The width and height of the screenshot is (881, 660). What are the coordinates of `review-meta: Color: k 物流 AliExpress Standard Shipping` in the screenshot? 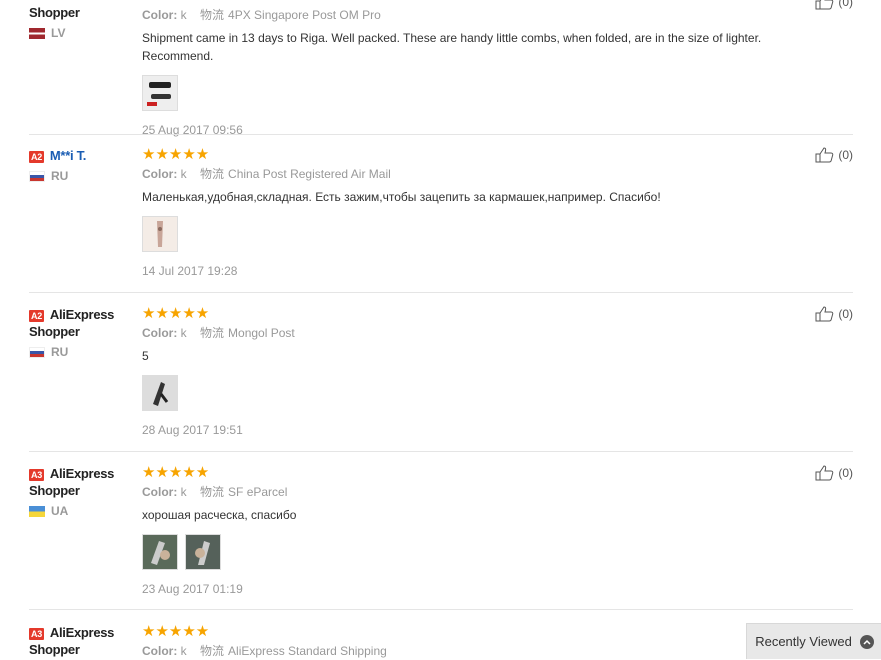 It's located at (264, 651).